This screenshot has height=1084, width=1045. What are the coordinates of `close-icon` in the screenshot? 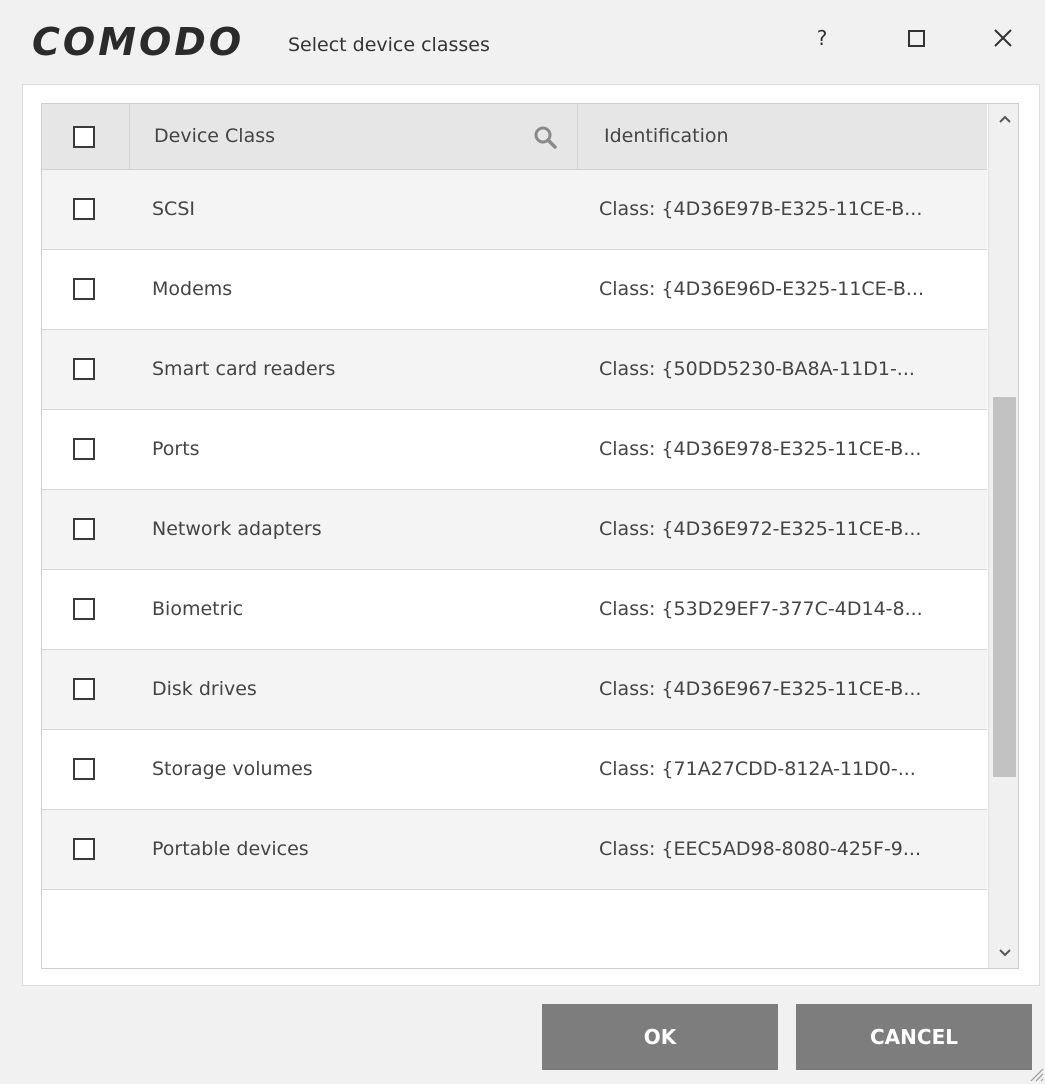 It's located at (1003, 38).